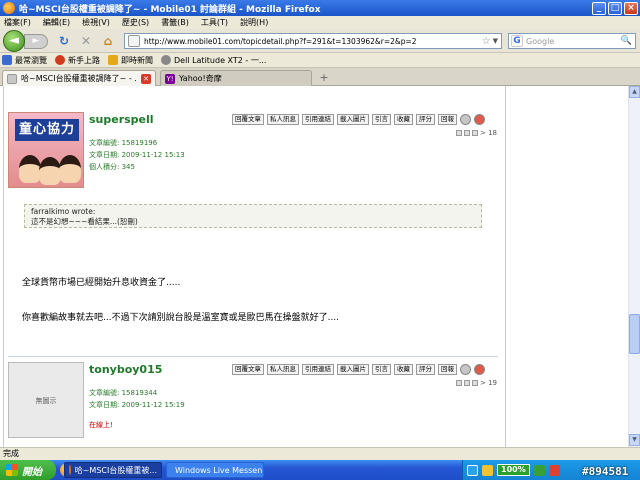 The width and height of the screenshot is (640, 480). Describe the element at coordinates (634, 334) in the screenshot. I see `scroll-thumb` at that location.